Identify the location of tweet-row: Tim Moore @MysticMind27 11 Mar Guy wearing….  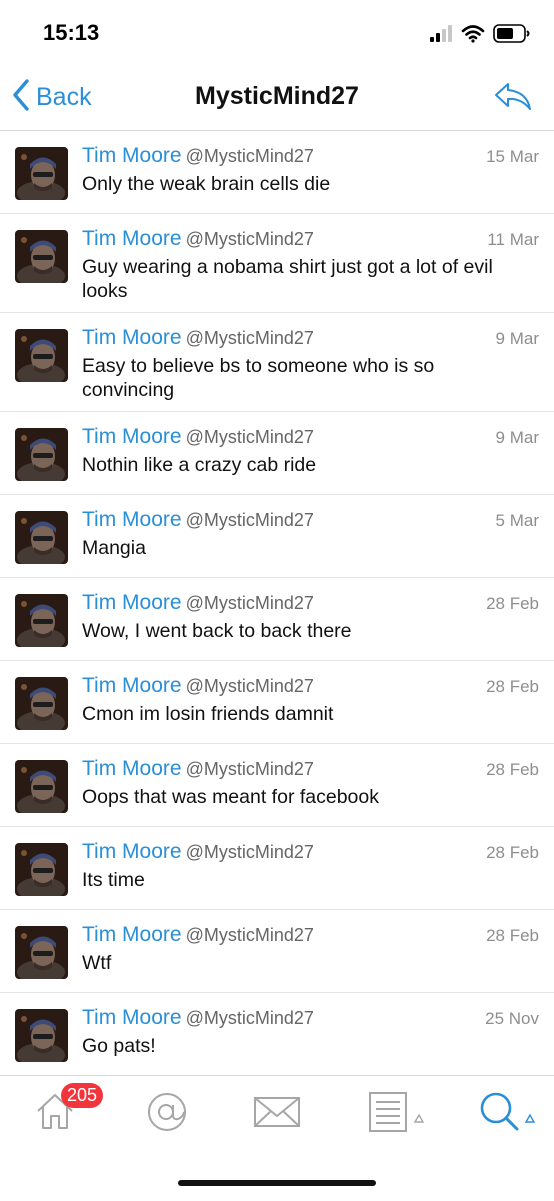
(277, 263).